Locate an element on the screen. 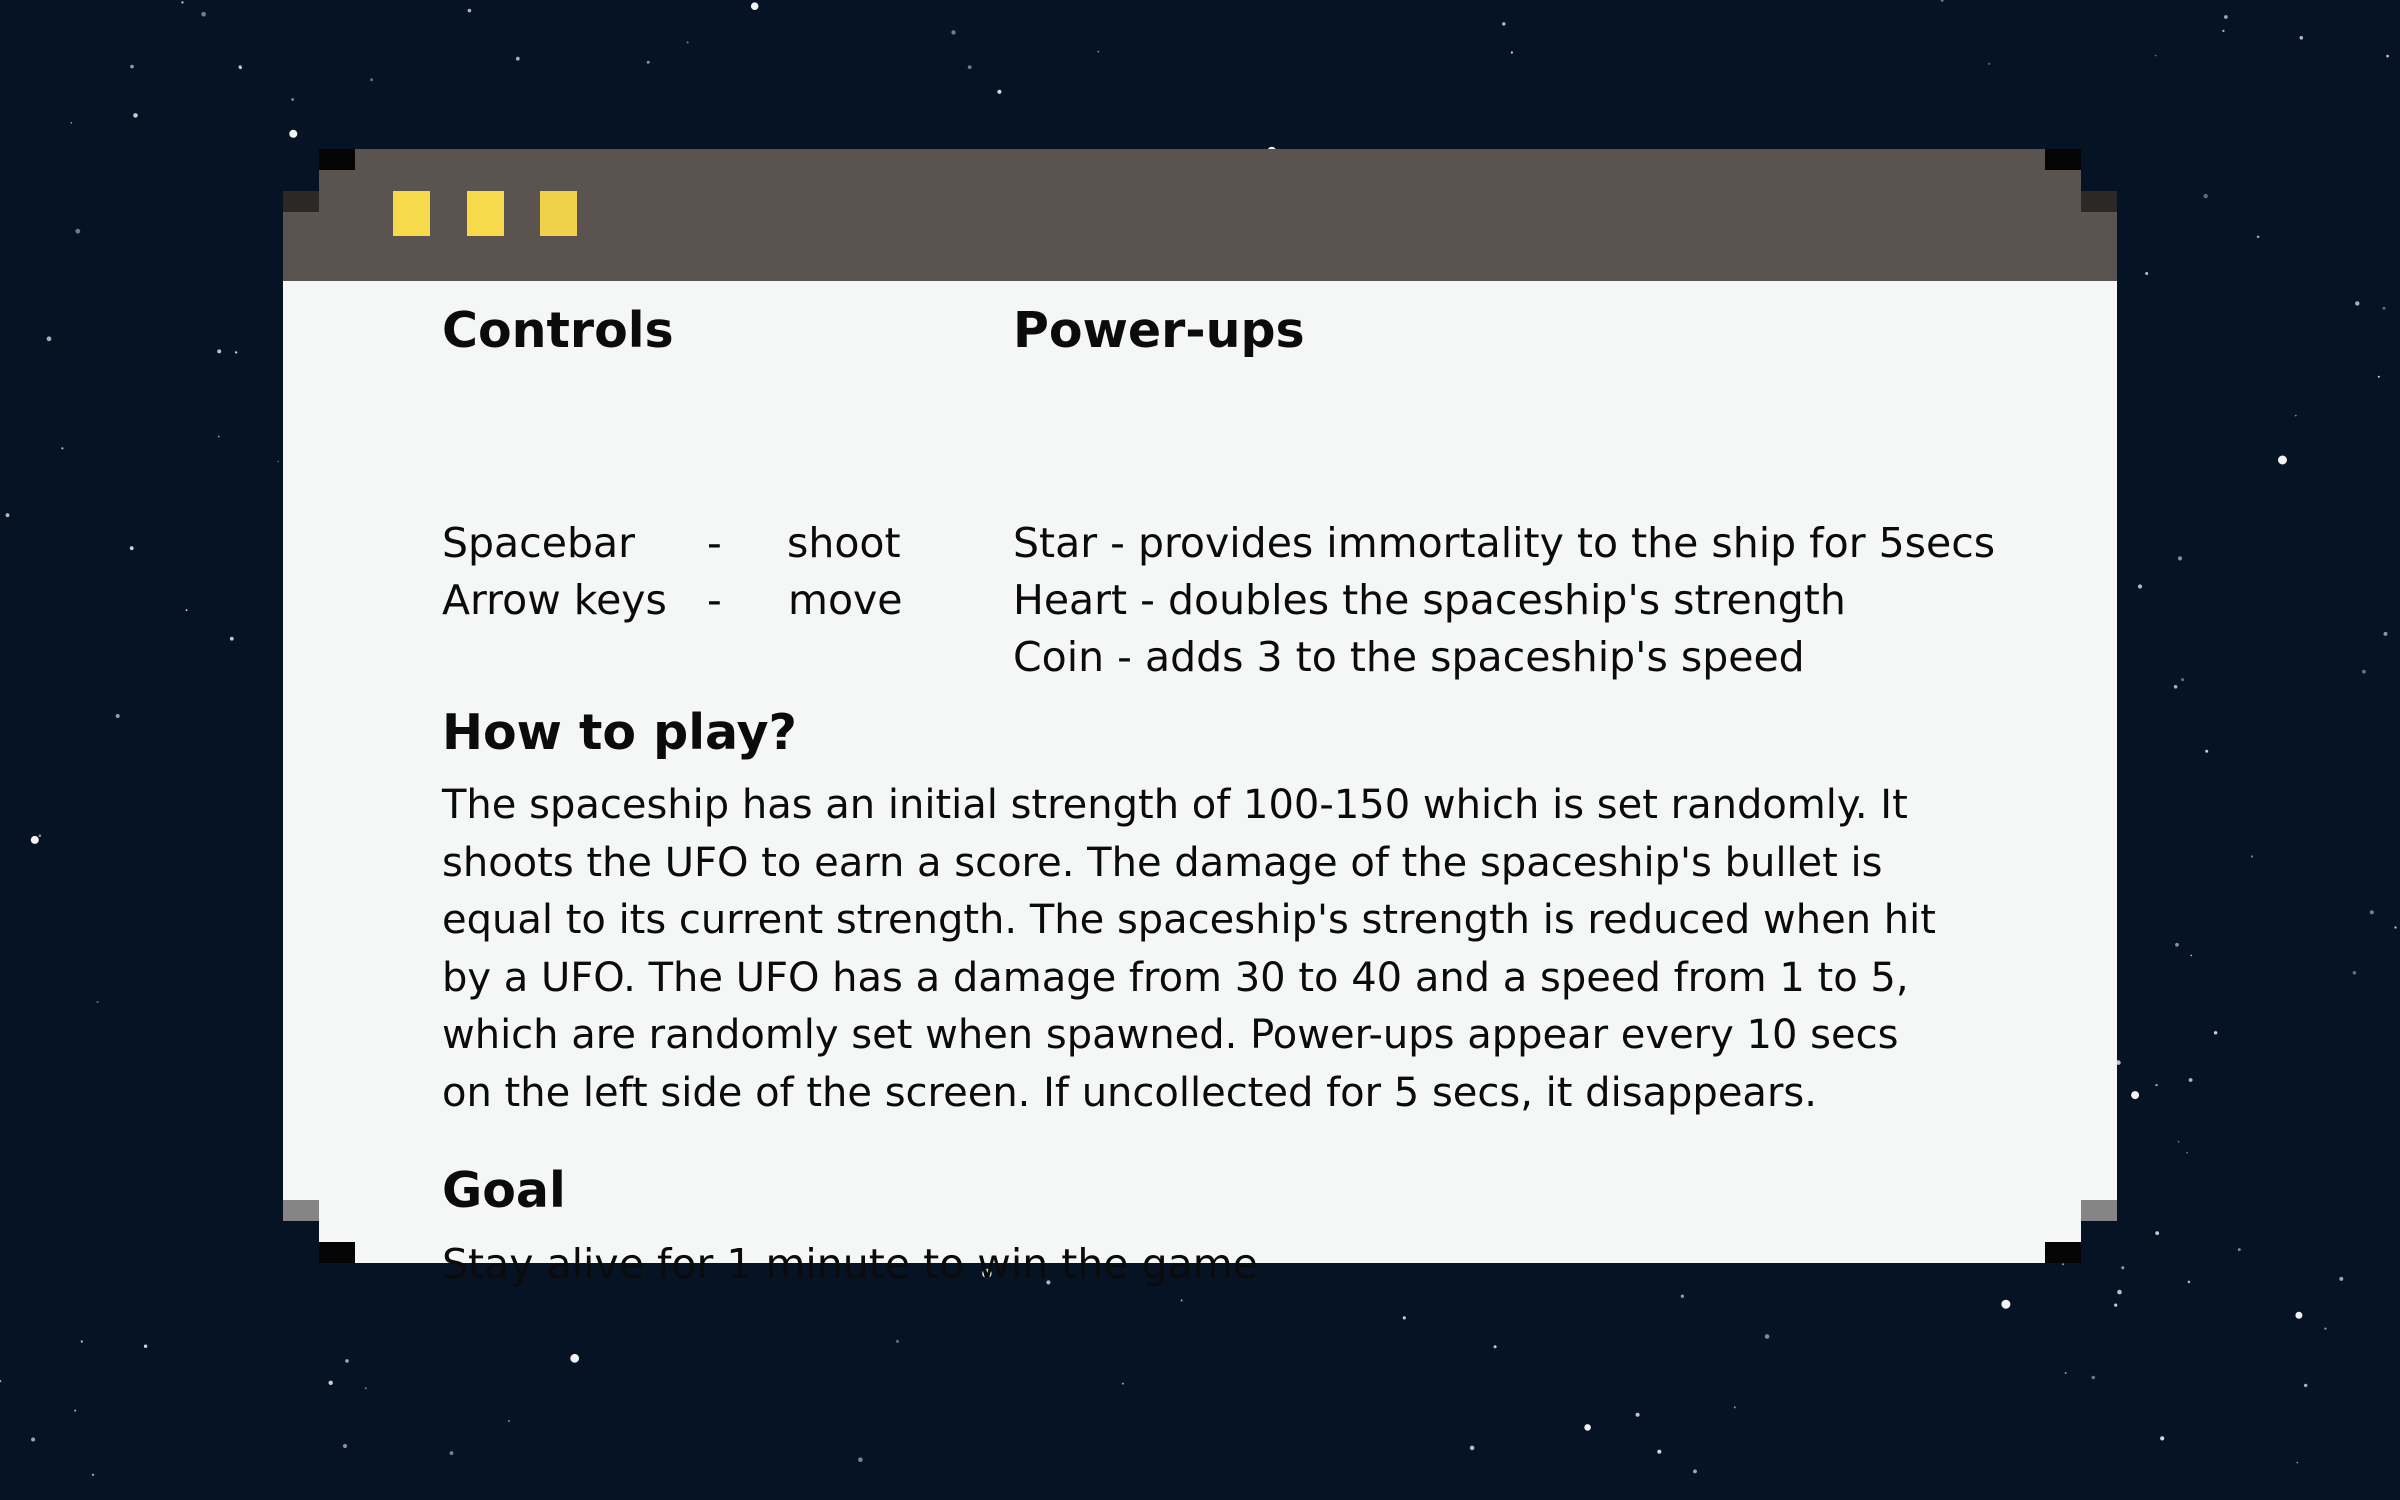 The height and width of the screenshot is (1500, 2400). control-key: Arrow keys is located at coordinates (554, 600).